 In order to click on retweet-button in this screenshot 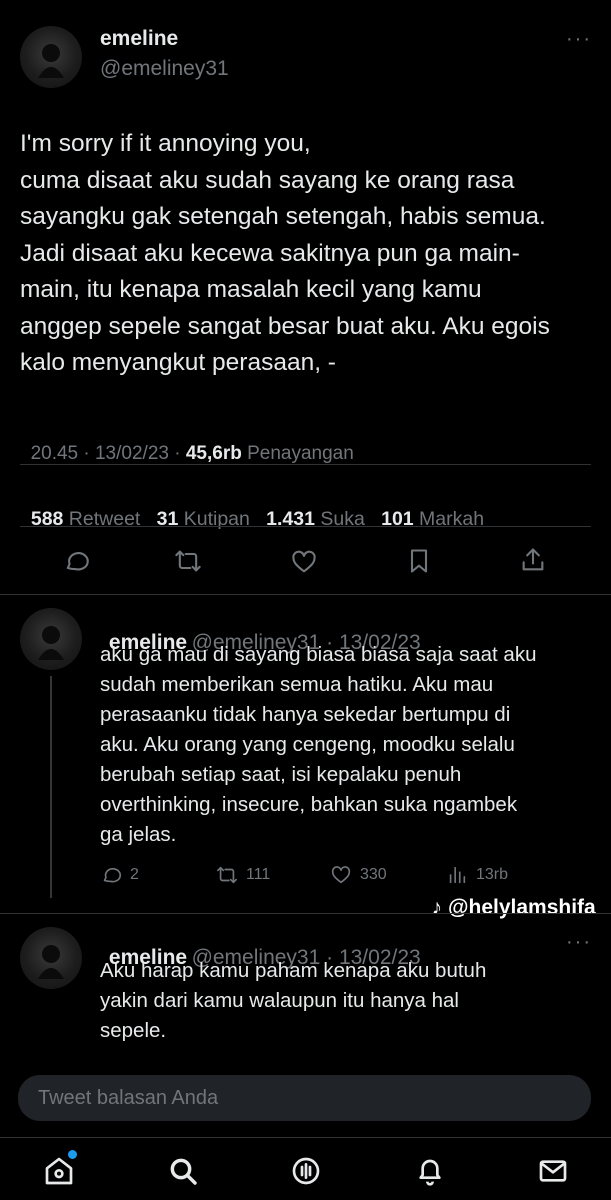, I will do `click(188, 563)`.